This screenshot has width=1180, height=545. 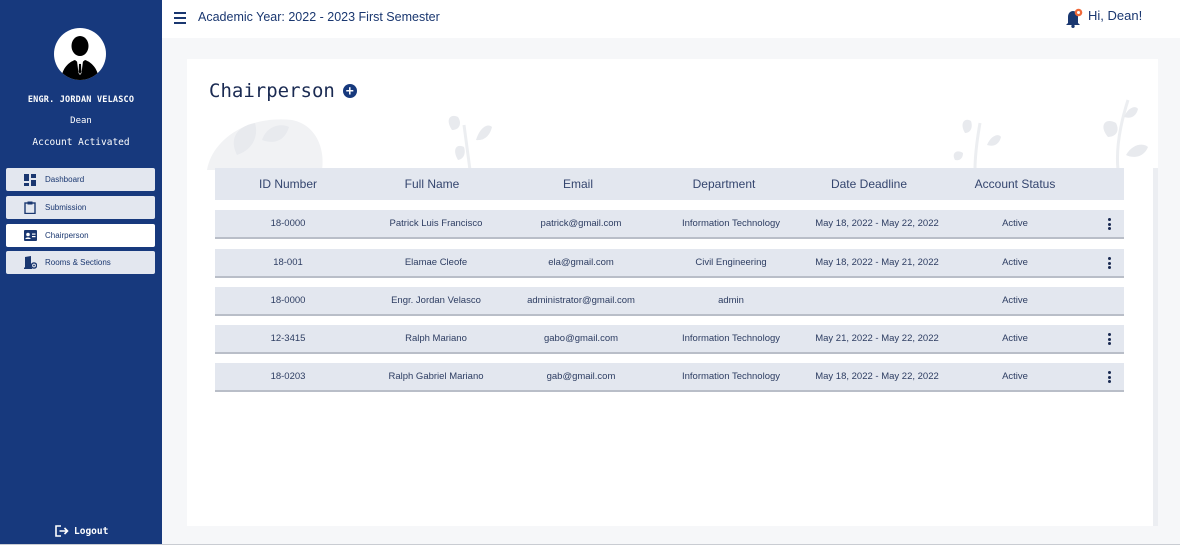 What do you see at coordinates (731, 262) in the screenshot?
I see `cell-department: Civil Engineering` at bounding box center [731, 262].